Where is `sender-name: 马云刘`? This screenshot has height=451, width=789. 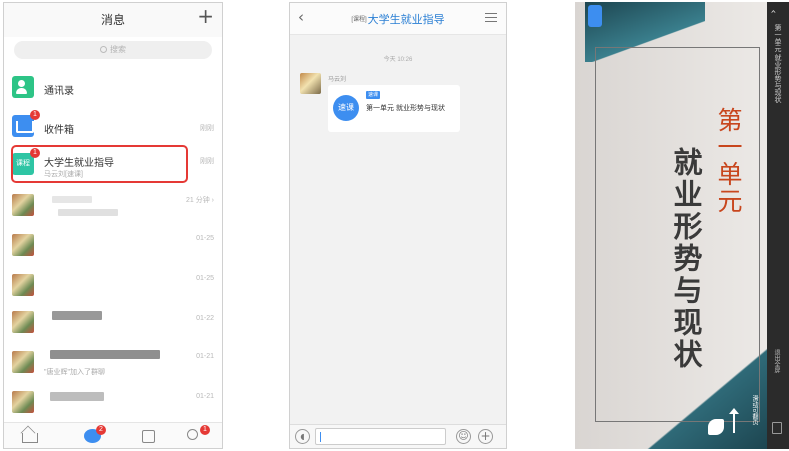 sender-name: 马云刘 is located at coordinates (337, 80).